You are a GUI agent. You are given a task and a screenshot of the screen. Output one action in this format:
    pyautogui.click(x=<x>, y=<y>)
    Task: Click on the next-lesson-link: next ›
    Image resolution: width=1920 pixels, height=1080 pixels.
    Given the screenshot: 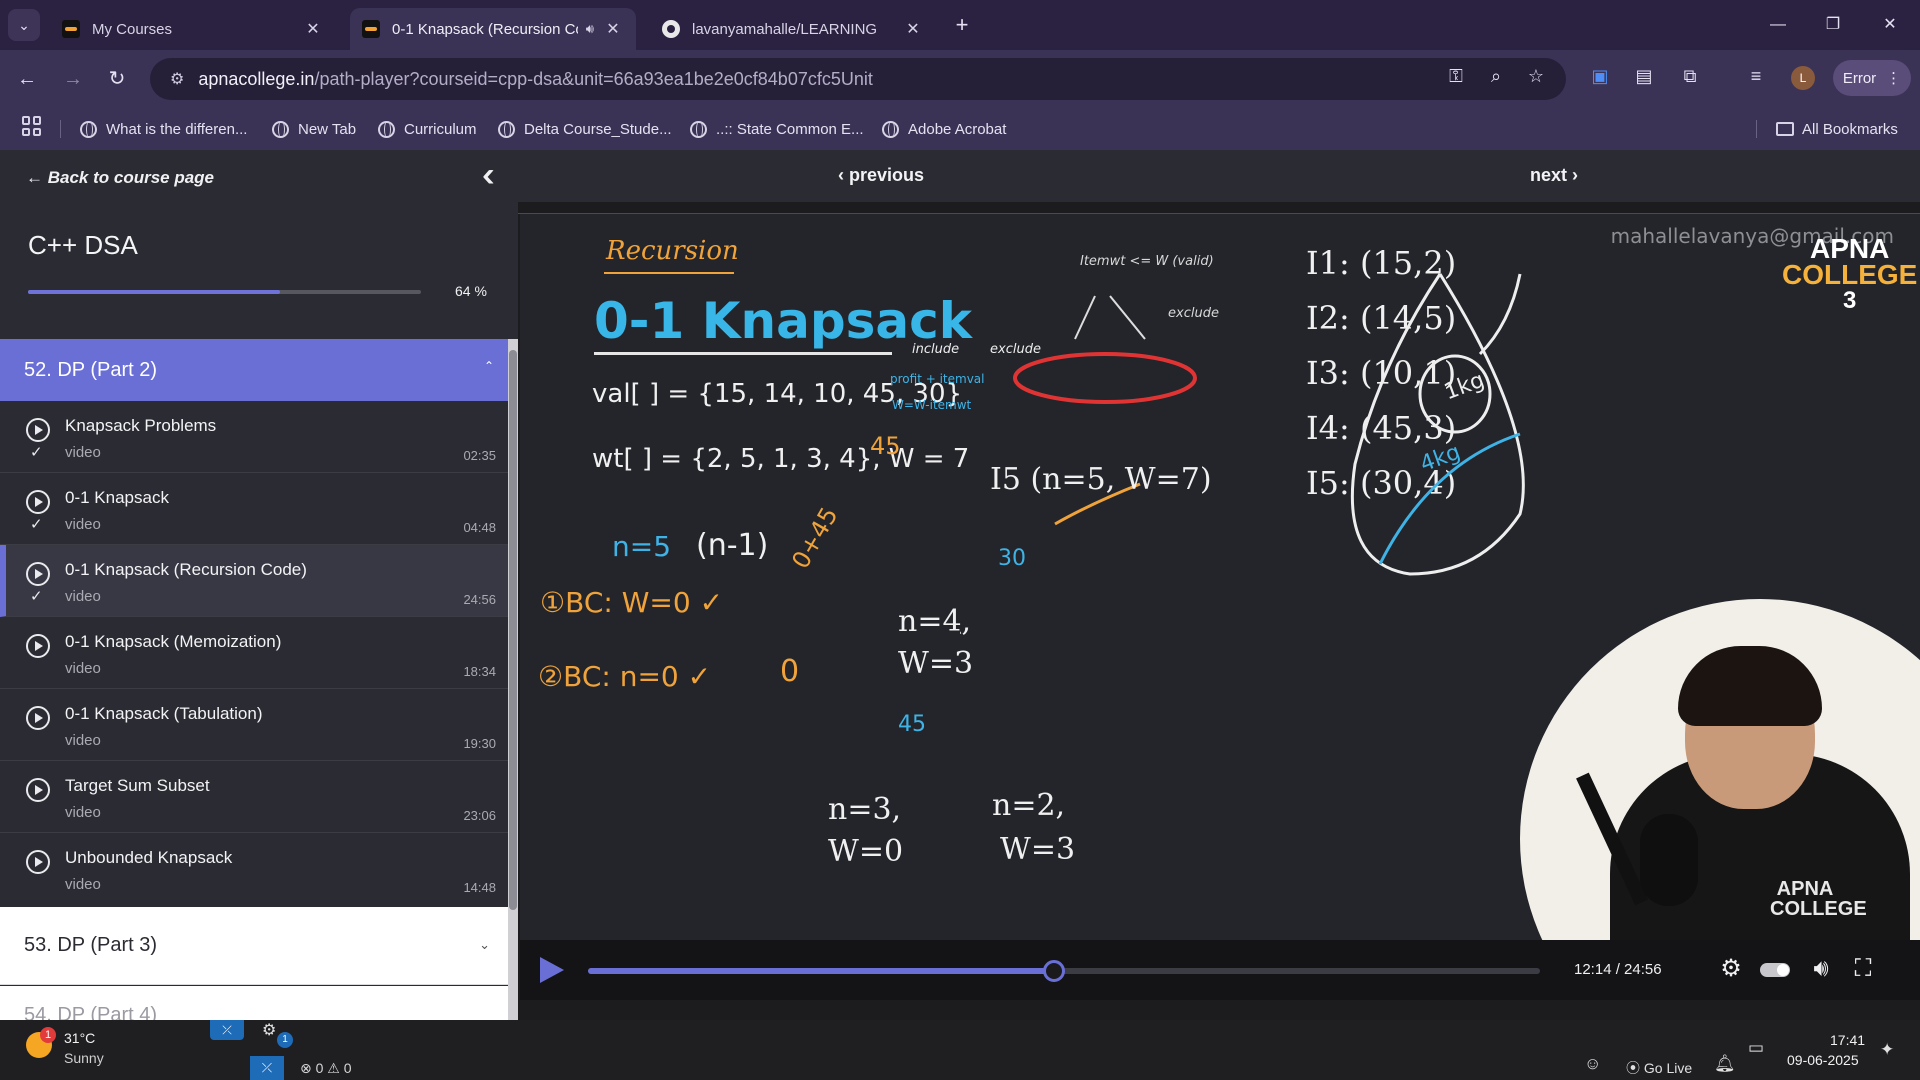 What is the action you would take?
    pyautogui.click(x=1554, y=175)
    